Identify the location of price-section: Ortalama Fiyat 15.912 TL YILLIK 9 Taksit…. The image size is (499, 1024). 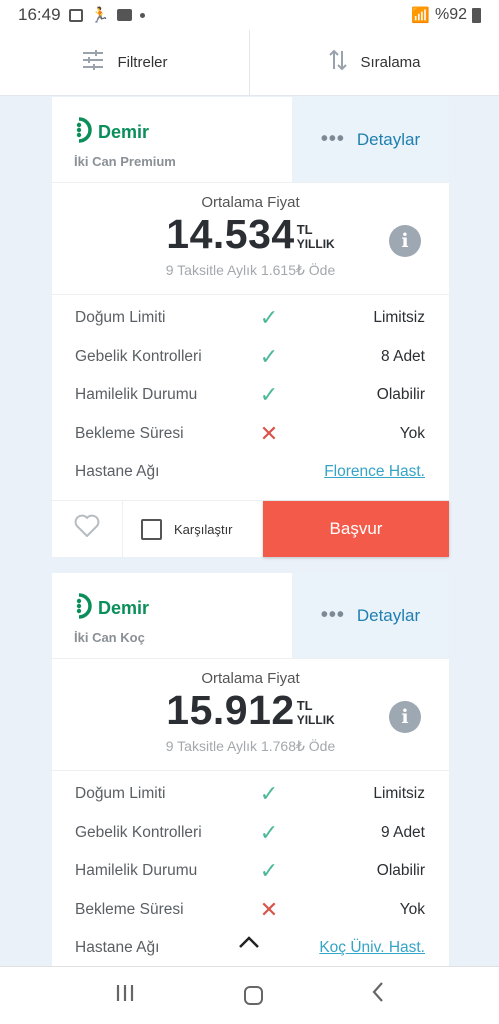
(250, 715).